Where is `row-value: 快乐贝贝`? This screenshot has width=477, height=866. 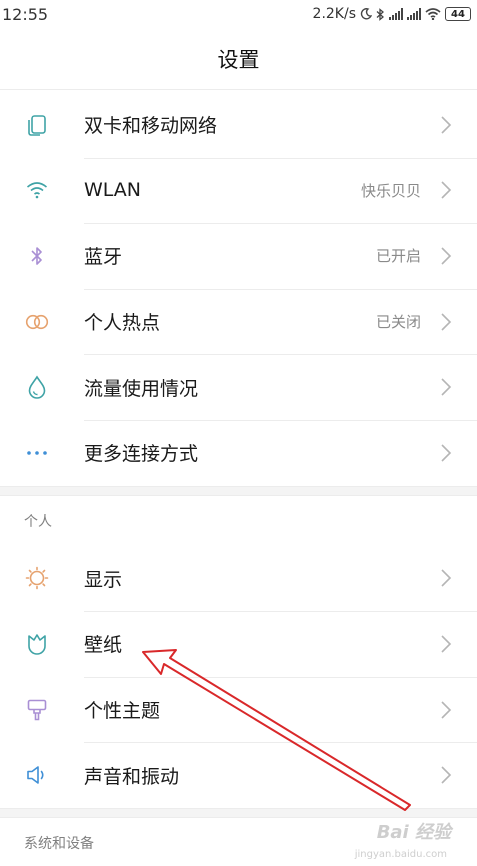
row-value: 快乐贝贝 is located at coordinates (390, 190).